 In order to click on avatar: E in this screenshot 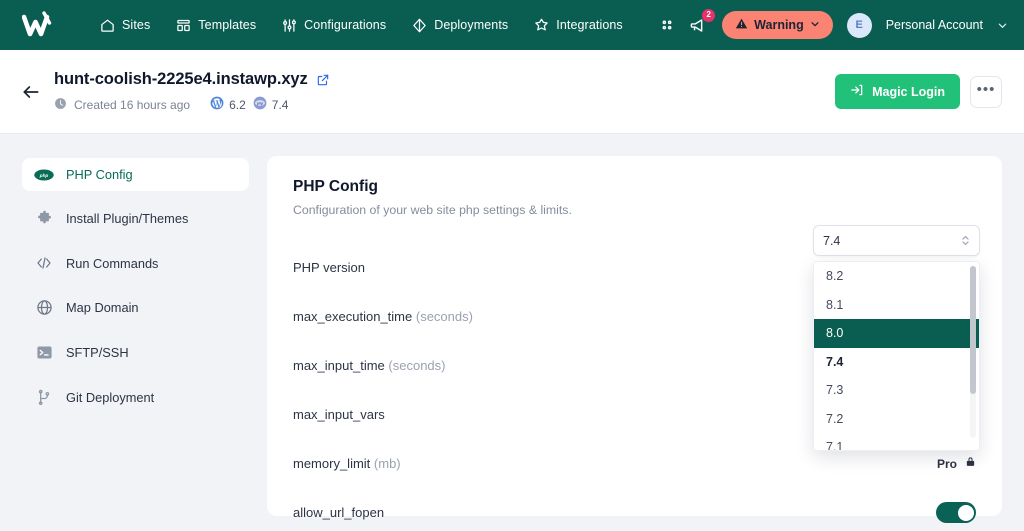, I will do `click(859, 25)`.